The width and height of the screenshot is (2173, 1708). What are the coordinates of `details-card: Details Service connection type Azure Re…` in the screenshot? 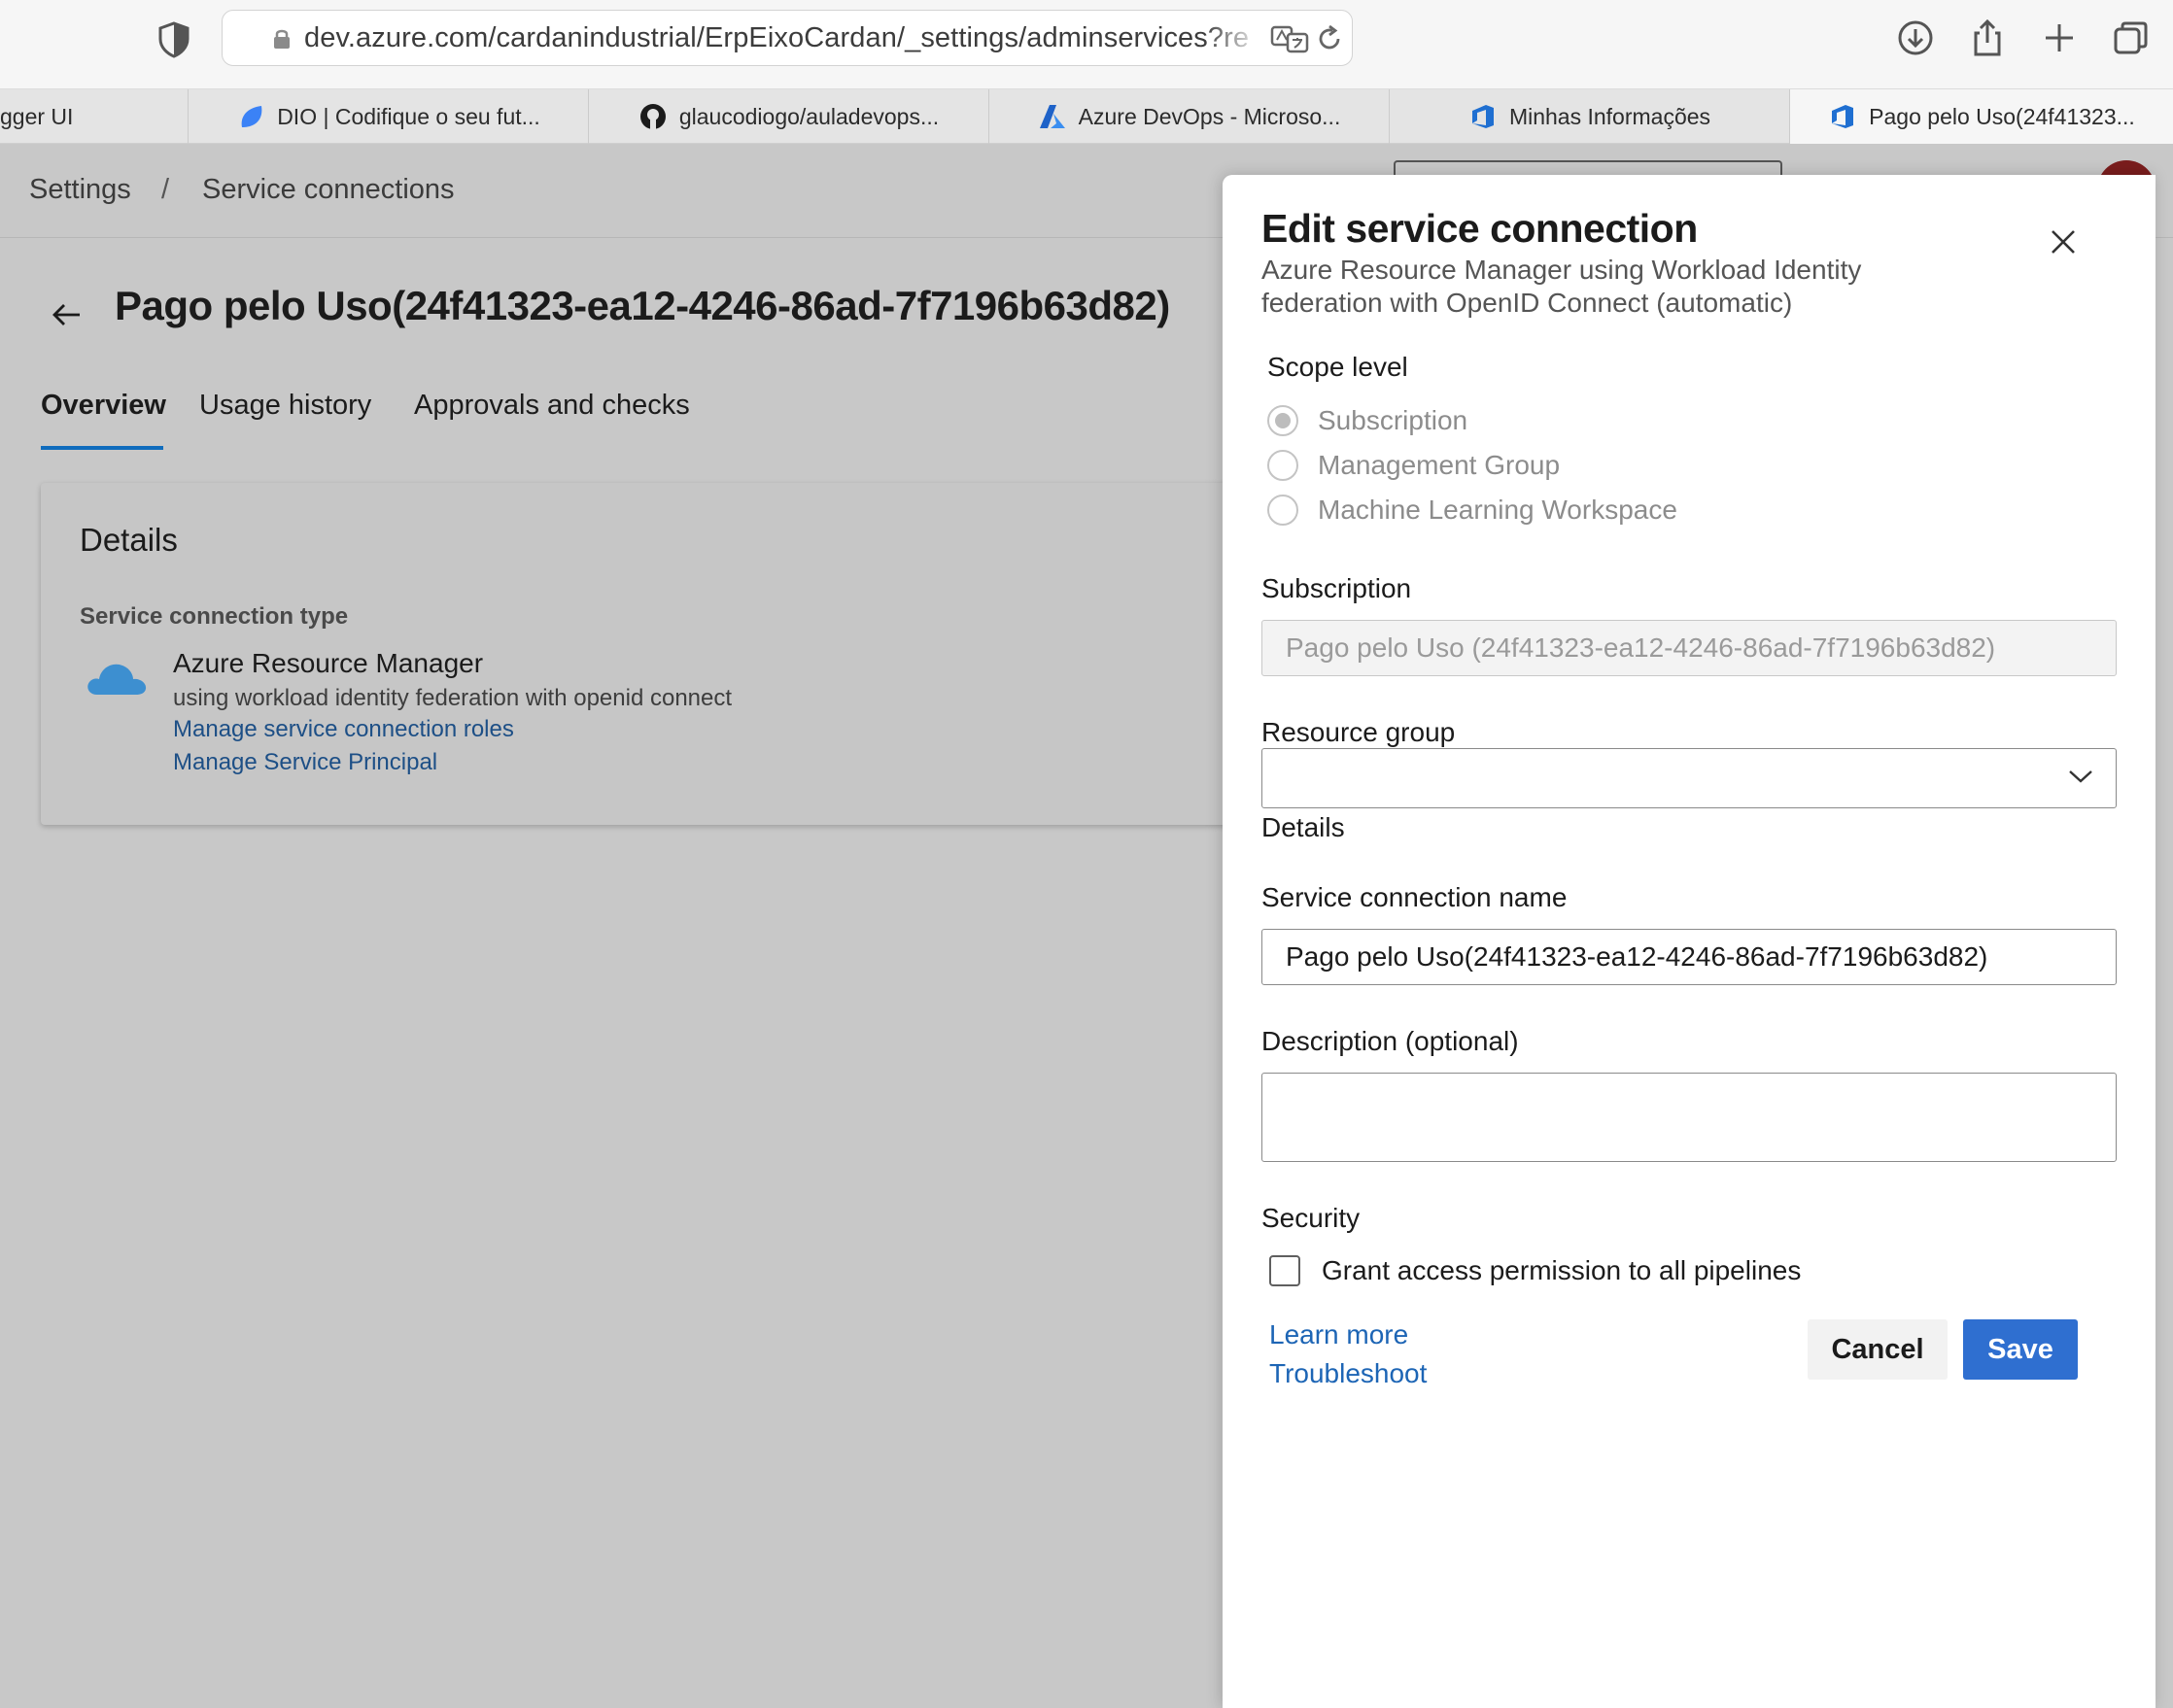 It's located at (673, 654).